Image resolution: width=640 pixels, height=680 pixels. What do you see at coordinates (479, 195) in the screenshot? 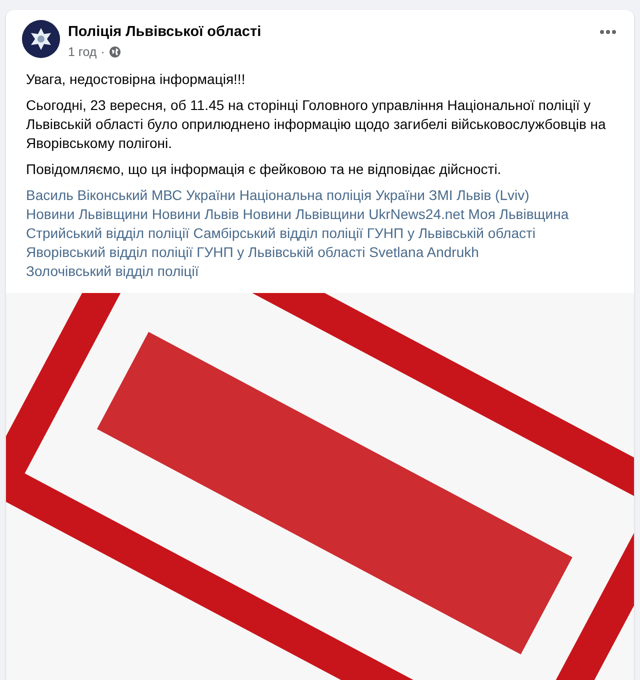
I see `tag-link: ЗМІ Львів (Lviv)` at bounding box center [479, 195].